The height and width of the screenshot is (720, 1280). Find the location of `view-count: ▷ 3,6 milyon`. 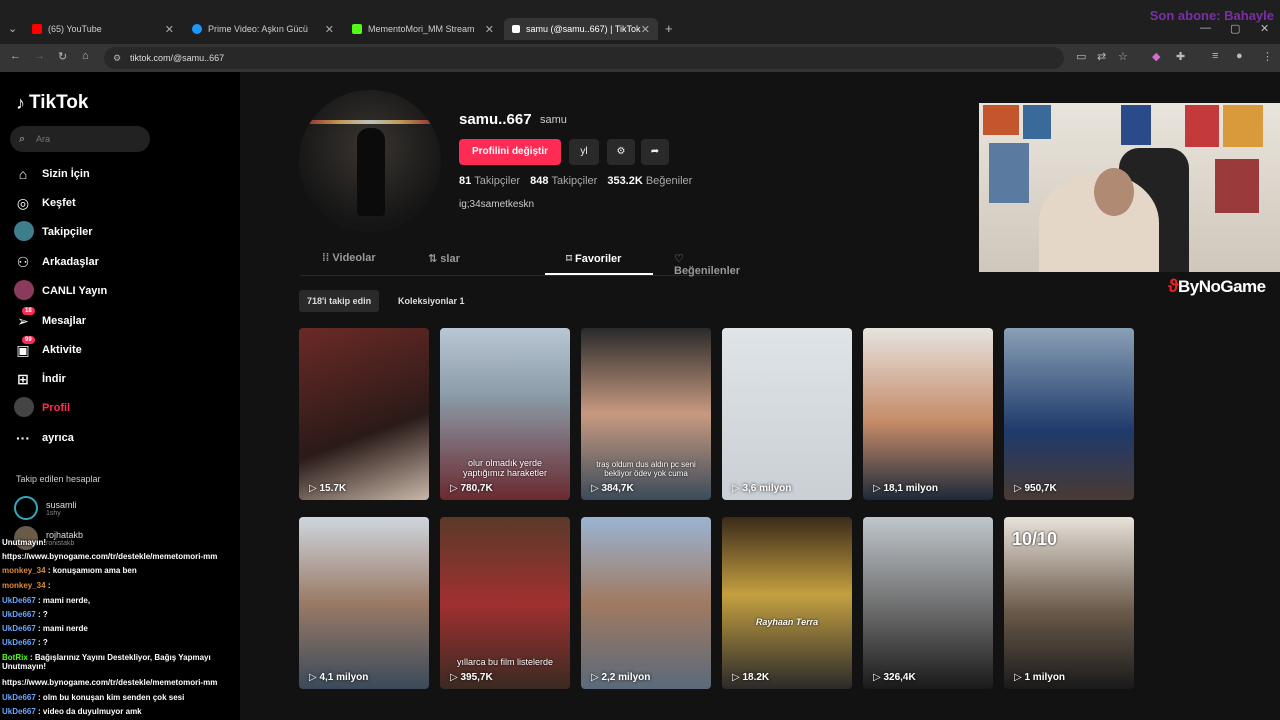

view-count: ▷ 3,6 milyon is located at coordinates (762, 488).